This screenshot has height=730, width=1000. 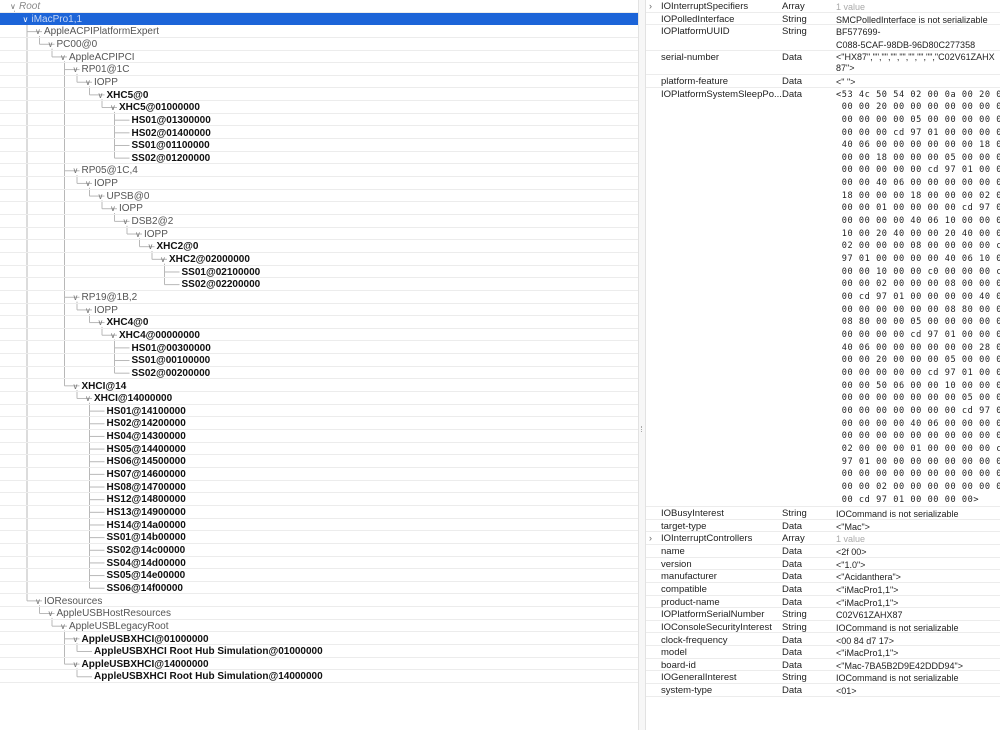 What do you see at coordinates (823, 640) in the screenshot?
I see `property-row: clock-frequency Data <00 84 d7 17>` at bounding box center [823, 640].